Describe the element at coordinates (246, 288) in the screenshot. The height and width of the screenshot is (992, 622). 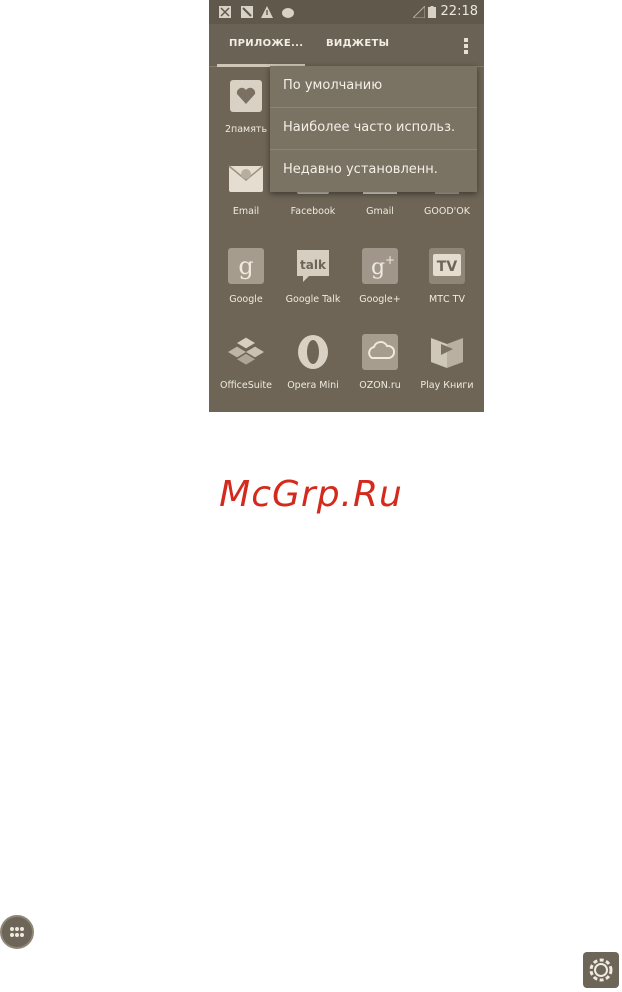
I see `app-google: g Google` at that location.